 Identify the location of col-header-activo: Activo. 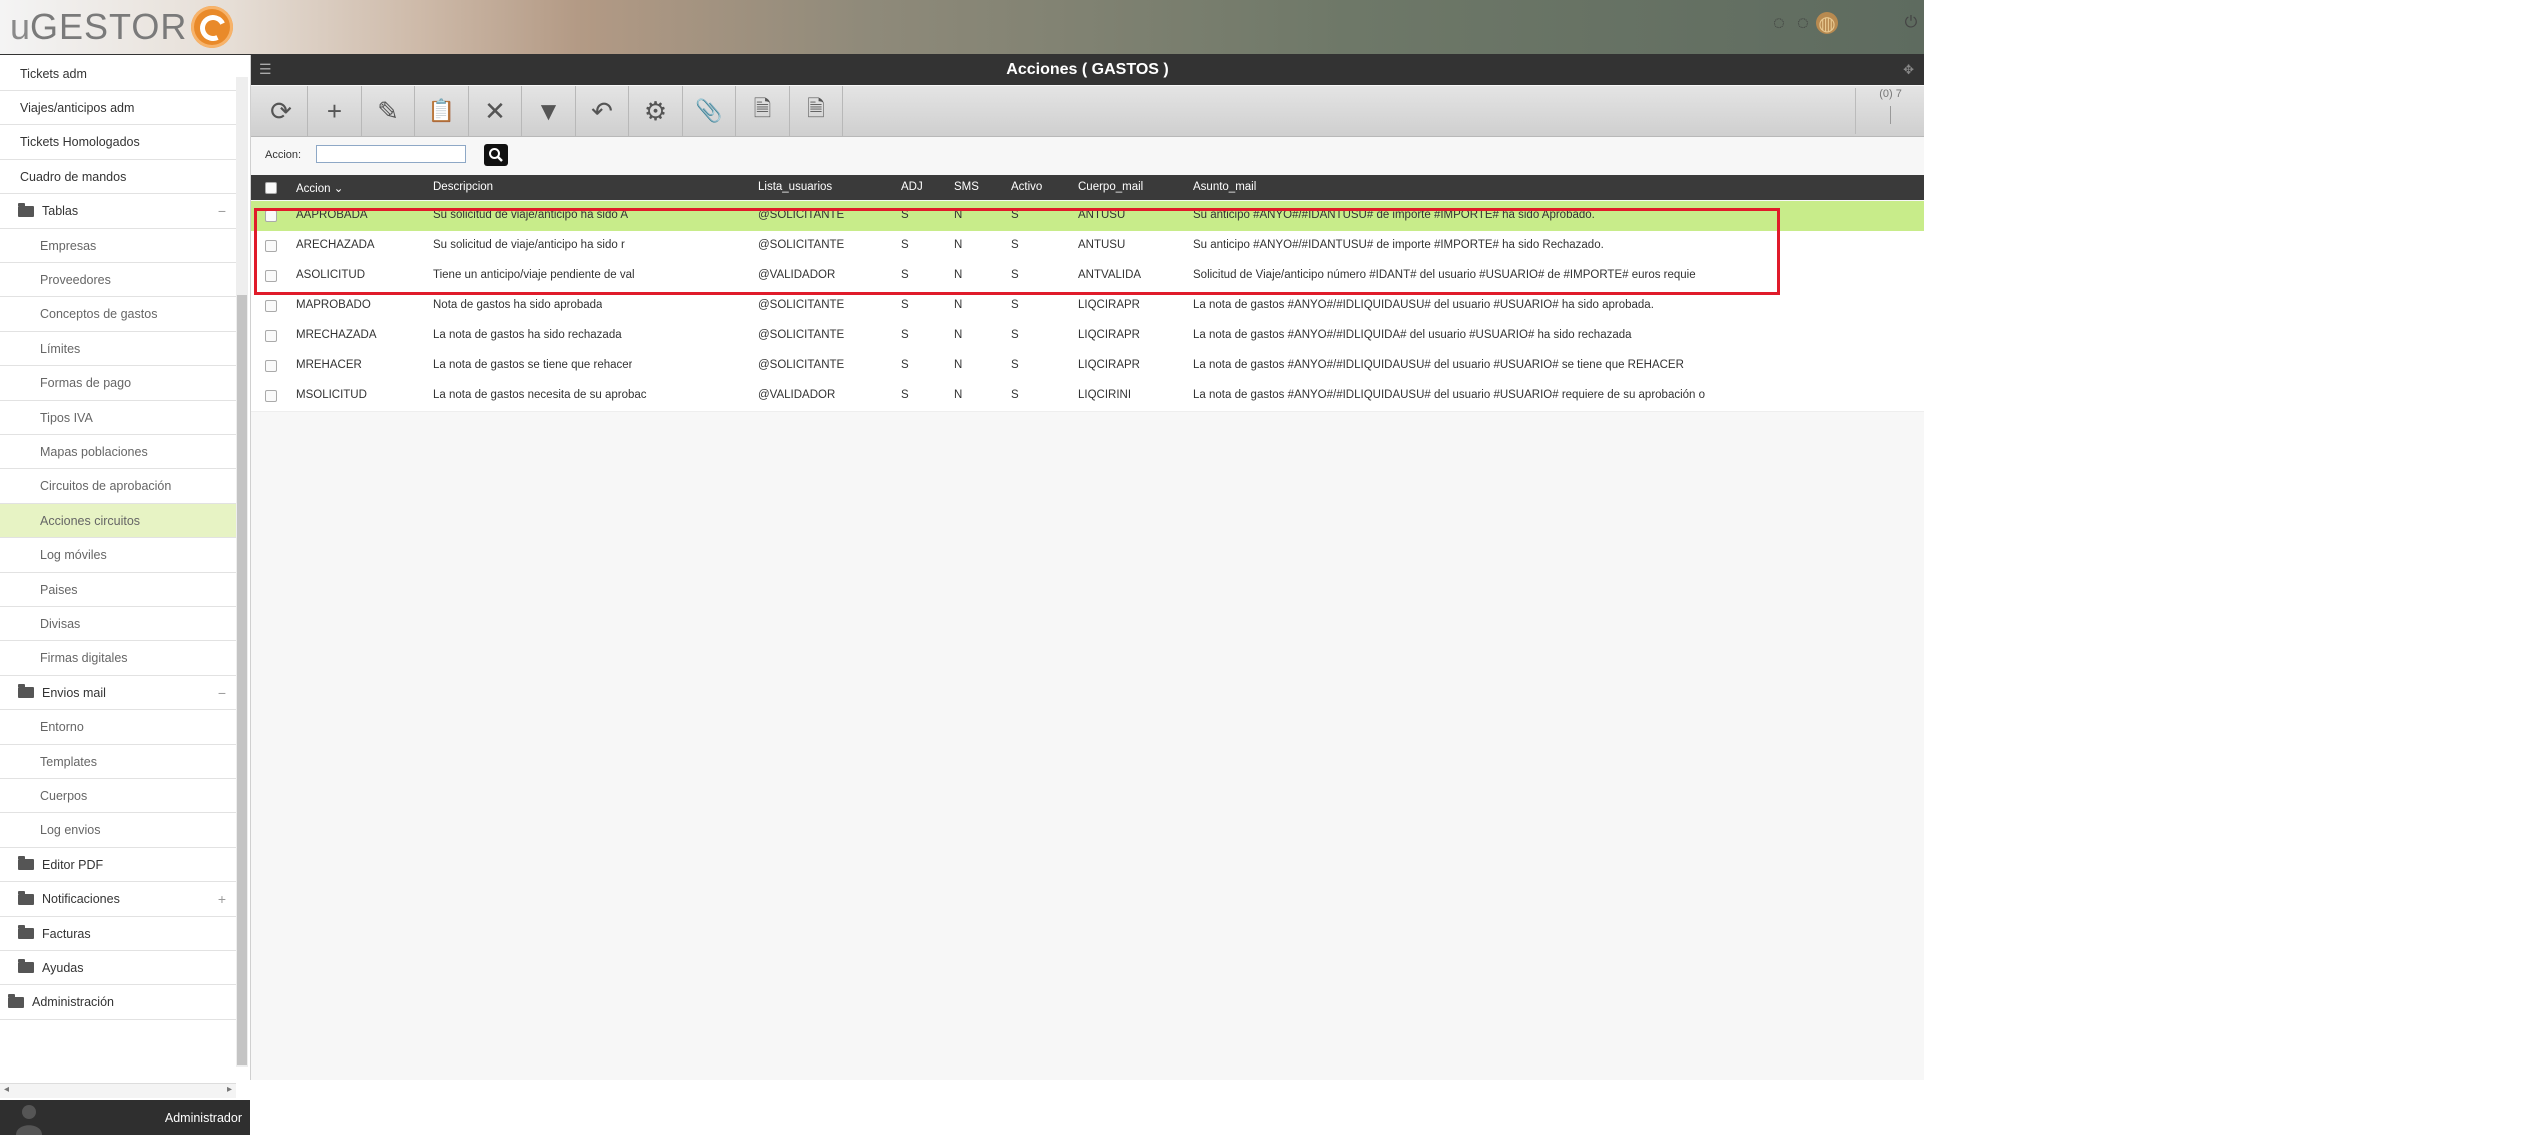
(1026, 187).